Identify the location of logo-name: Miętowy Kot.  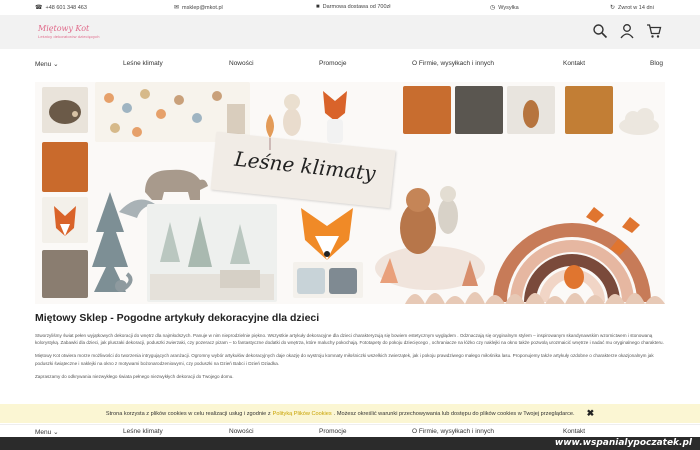
(64, 28).